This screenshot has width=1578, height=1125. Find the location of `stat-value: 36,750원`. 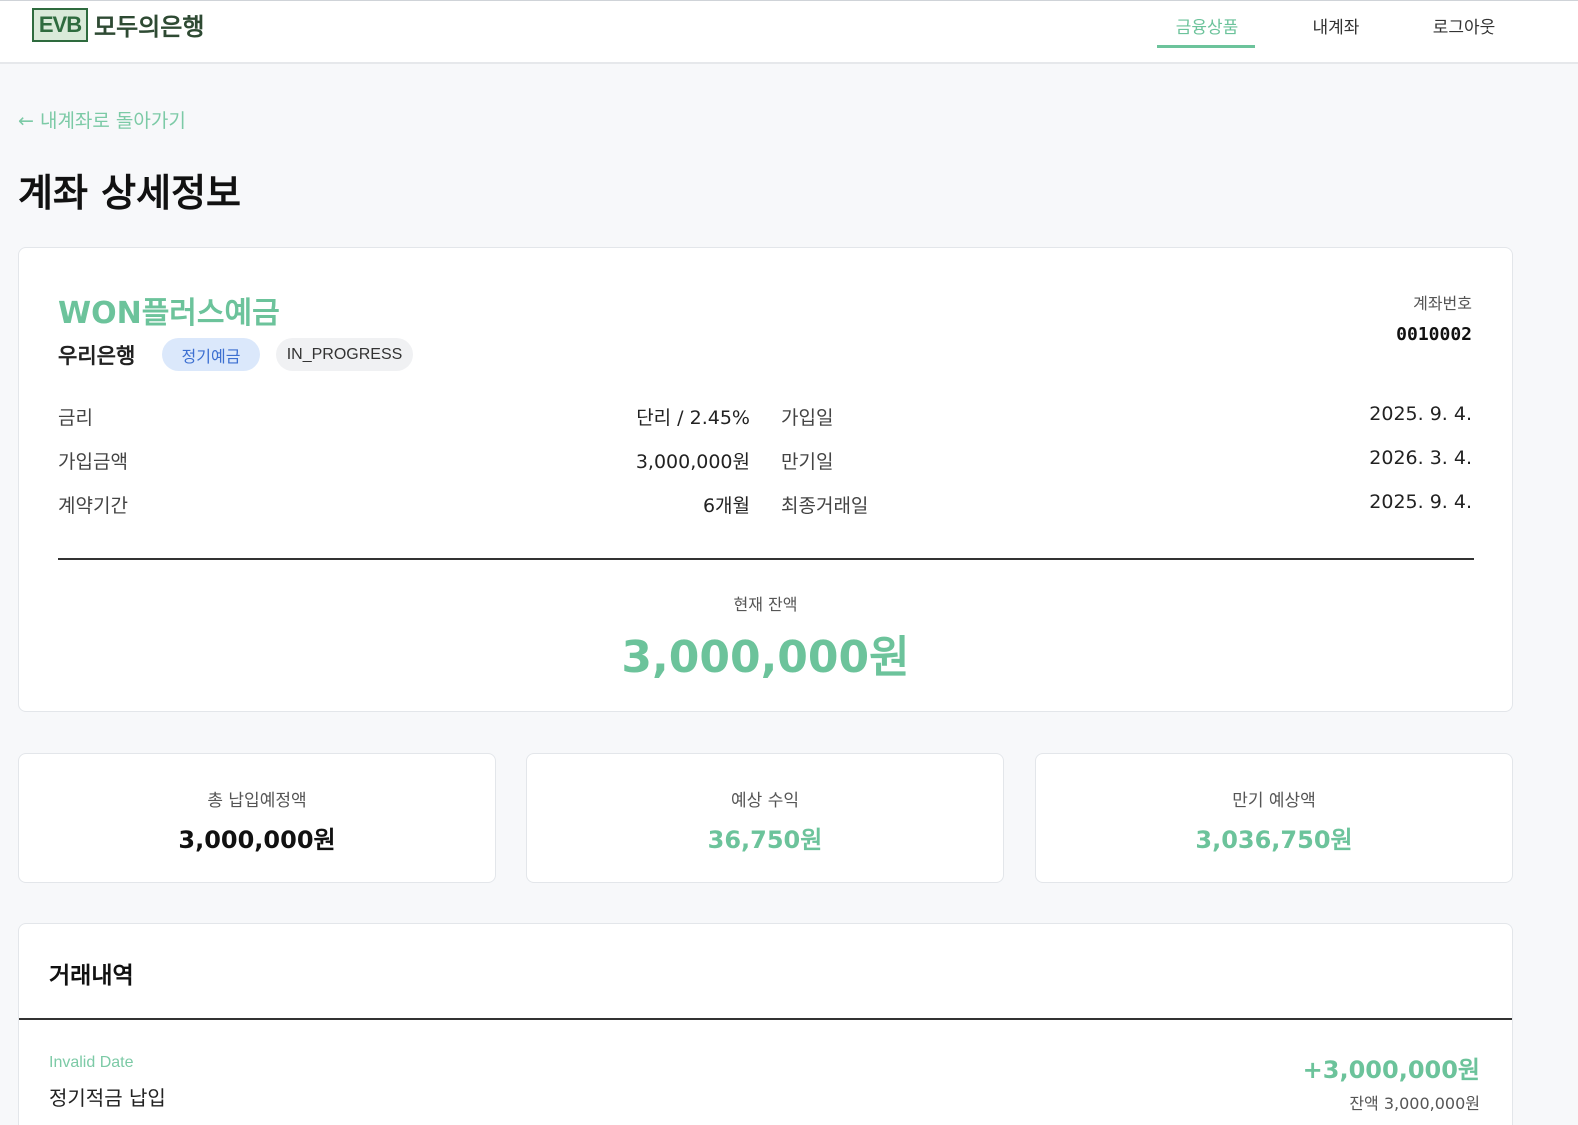

stat-value: 36,750원 is located at coordinates (765, 840).